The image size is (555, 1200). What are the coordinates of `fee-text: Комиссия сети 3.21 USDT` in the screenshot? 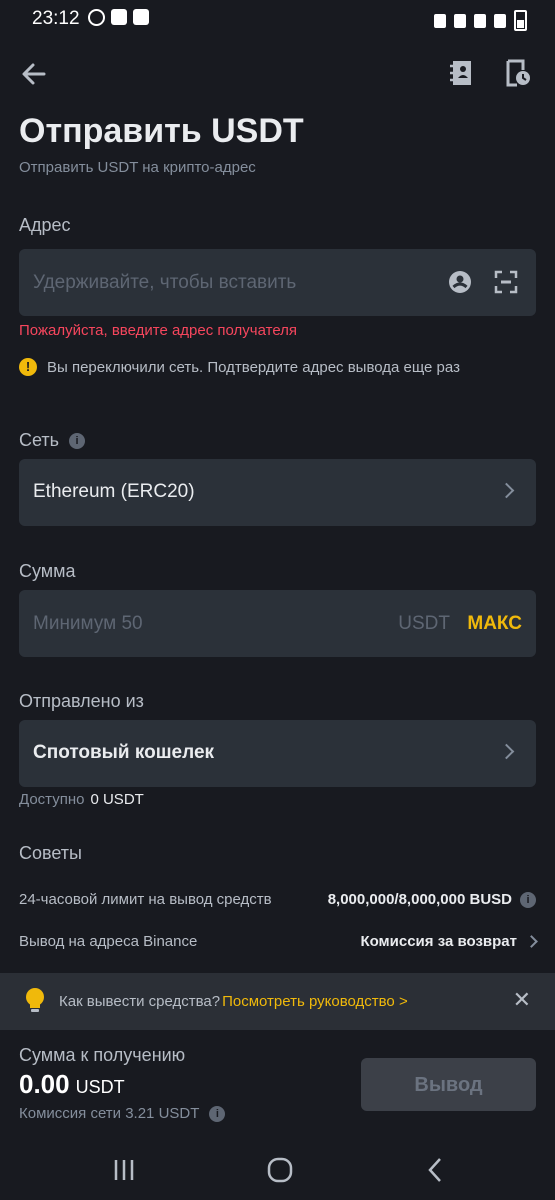 It's located at (109, 1113).